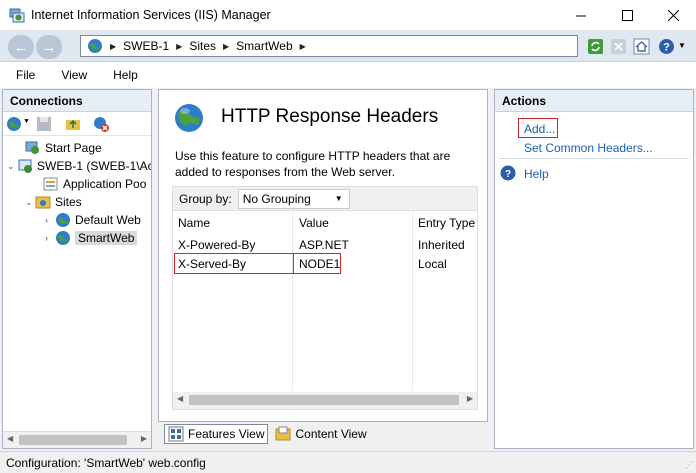 This screenshot has width=696, height=473. What do you see at coordinates (125, 75) in the screenshot?
I see `menu-help: Help` at bounding box center [125, 75].